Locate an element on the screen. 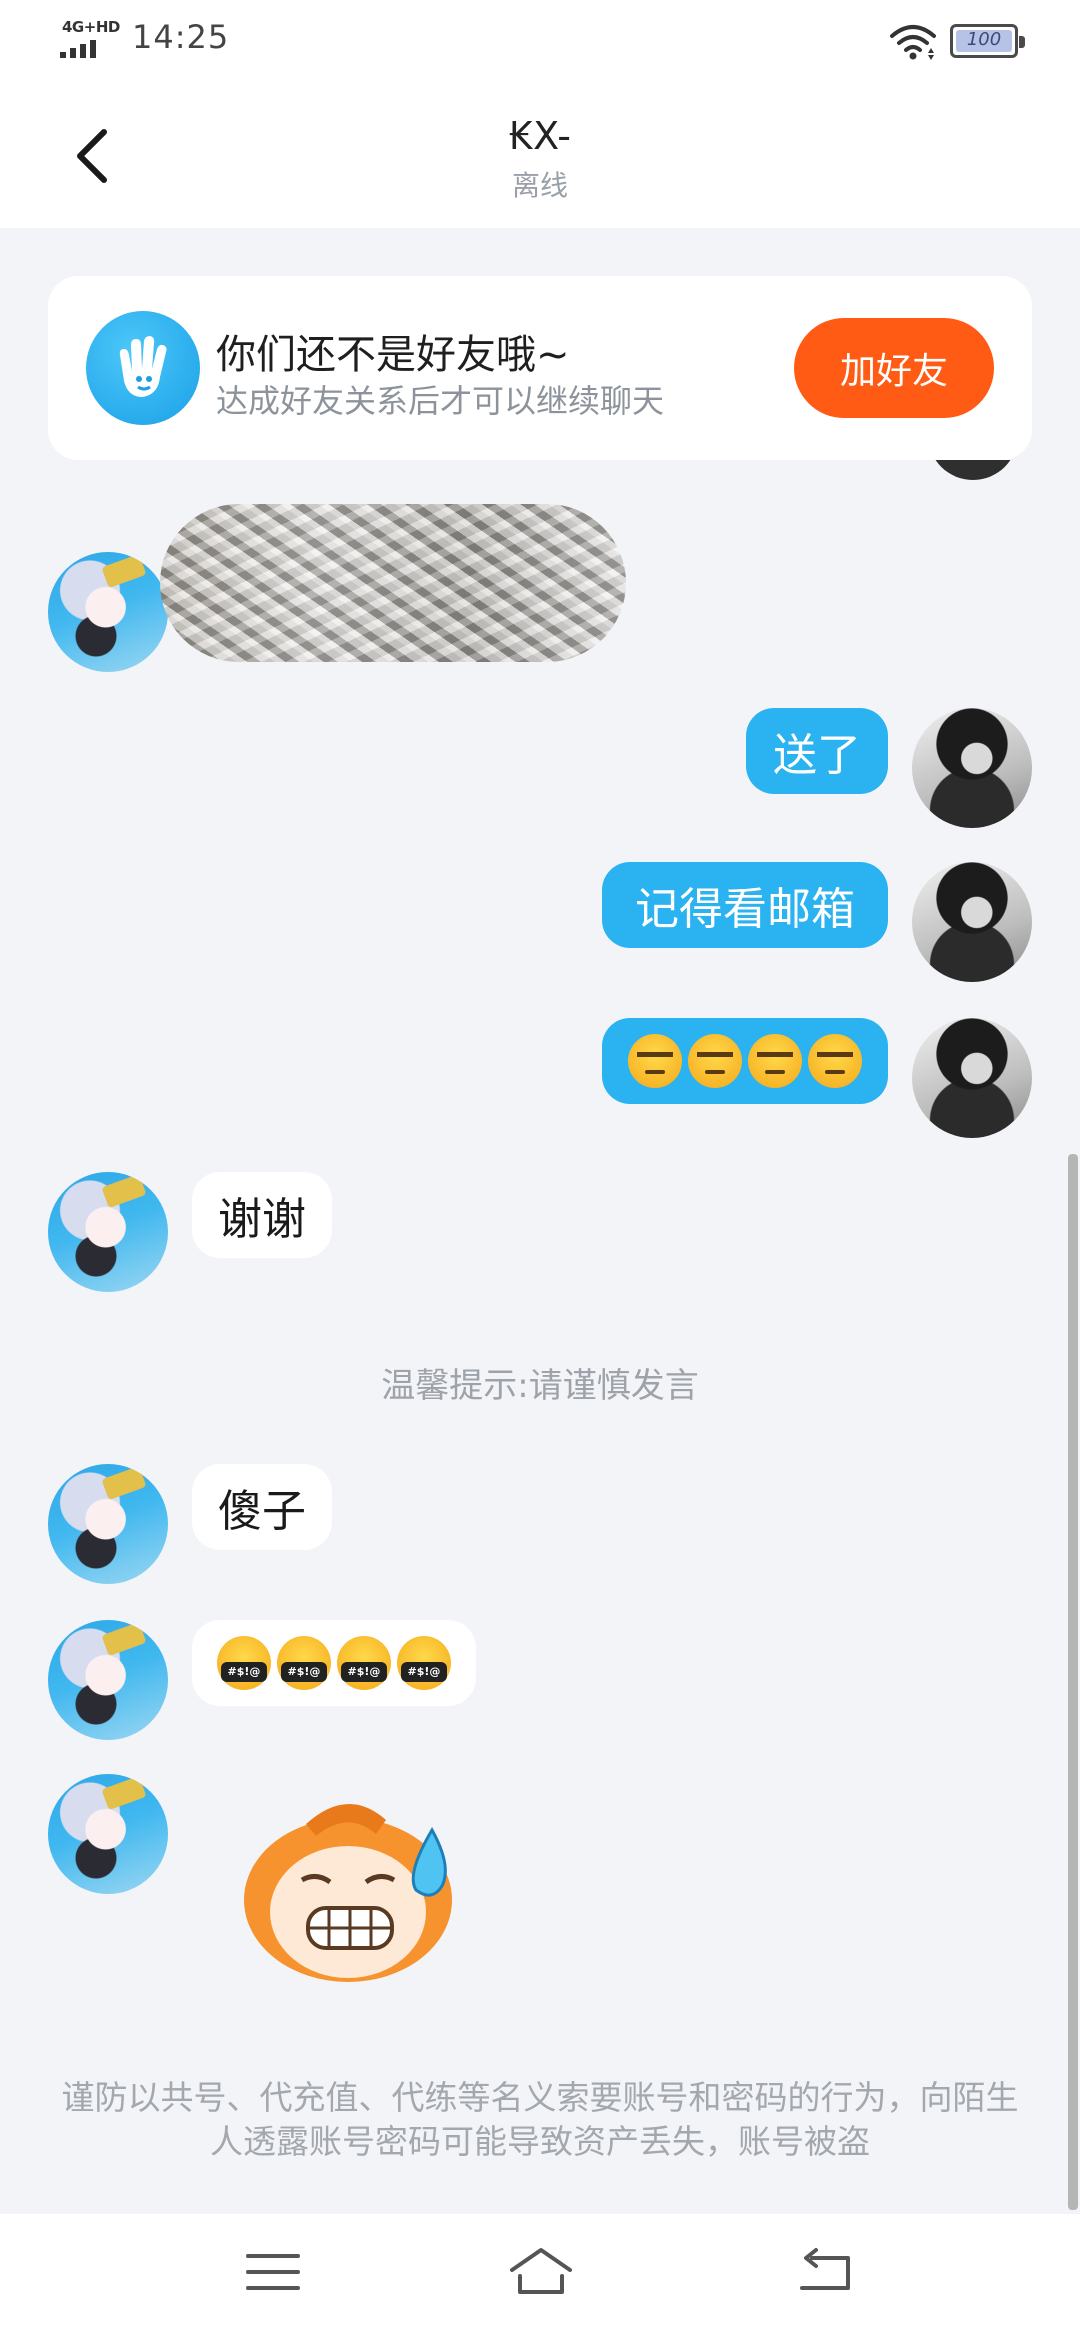  system-tip: 温馨提示:请谨慎发言 is located at coordinates (540, 1386).